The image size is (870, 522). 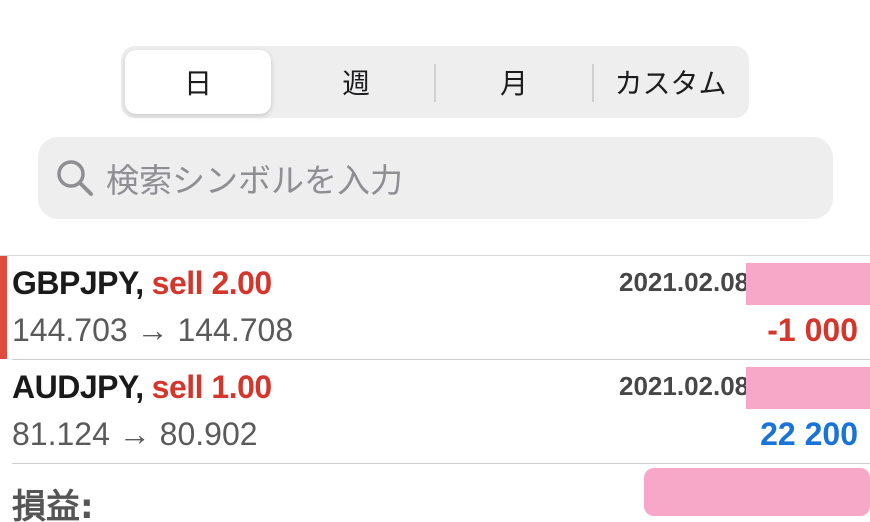 I want to click on search-icon, so click(x=75, y=178).